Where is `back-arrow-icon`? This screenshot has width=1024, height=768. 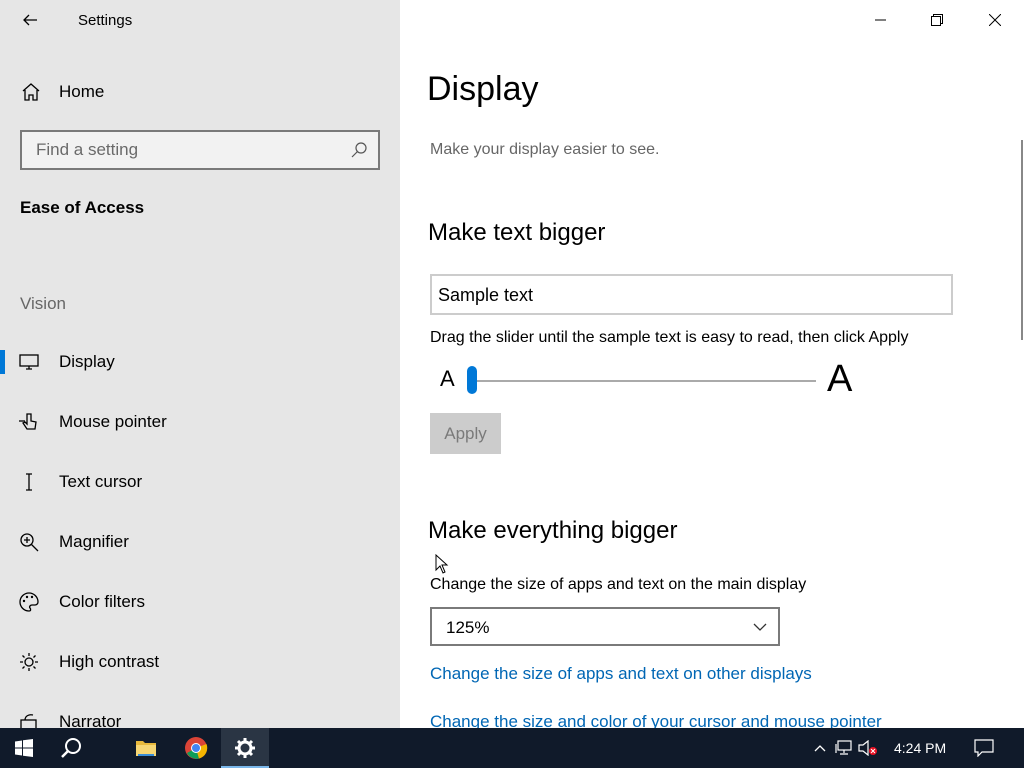
back-arrow-icon is located at coordinates (30, 20).